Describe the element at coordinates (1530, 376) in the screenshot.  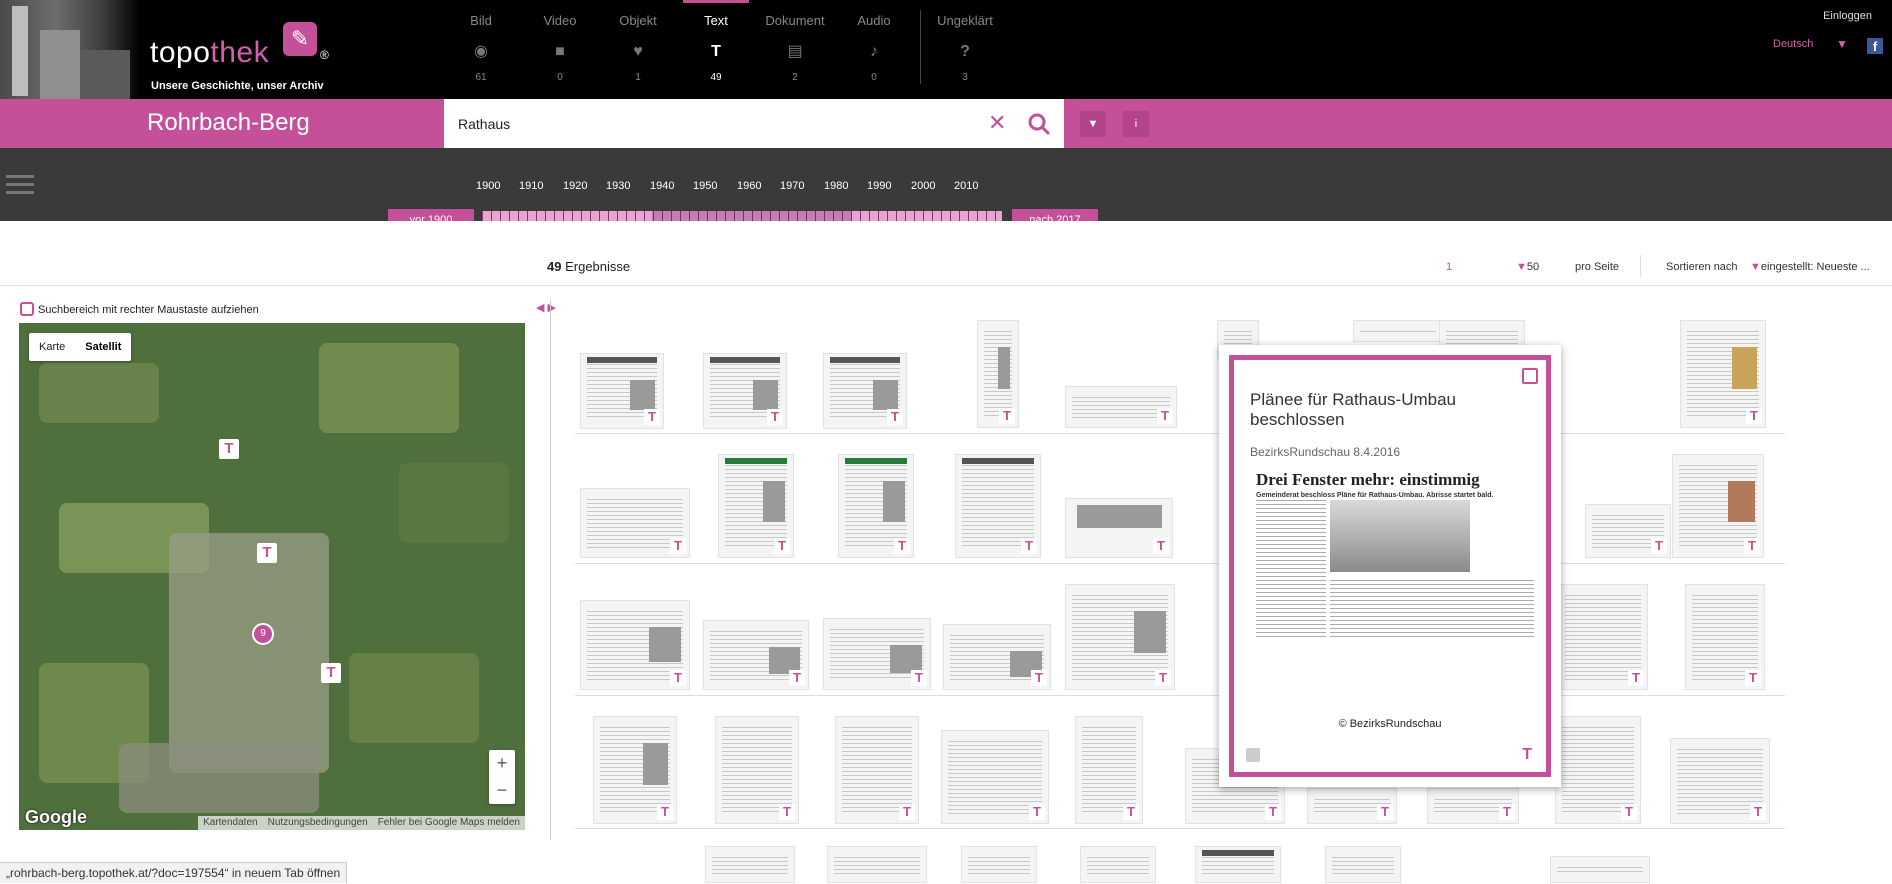
I see `open-new-tab-icon` at that location.